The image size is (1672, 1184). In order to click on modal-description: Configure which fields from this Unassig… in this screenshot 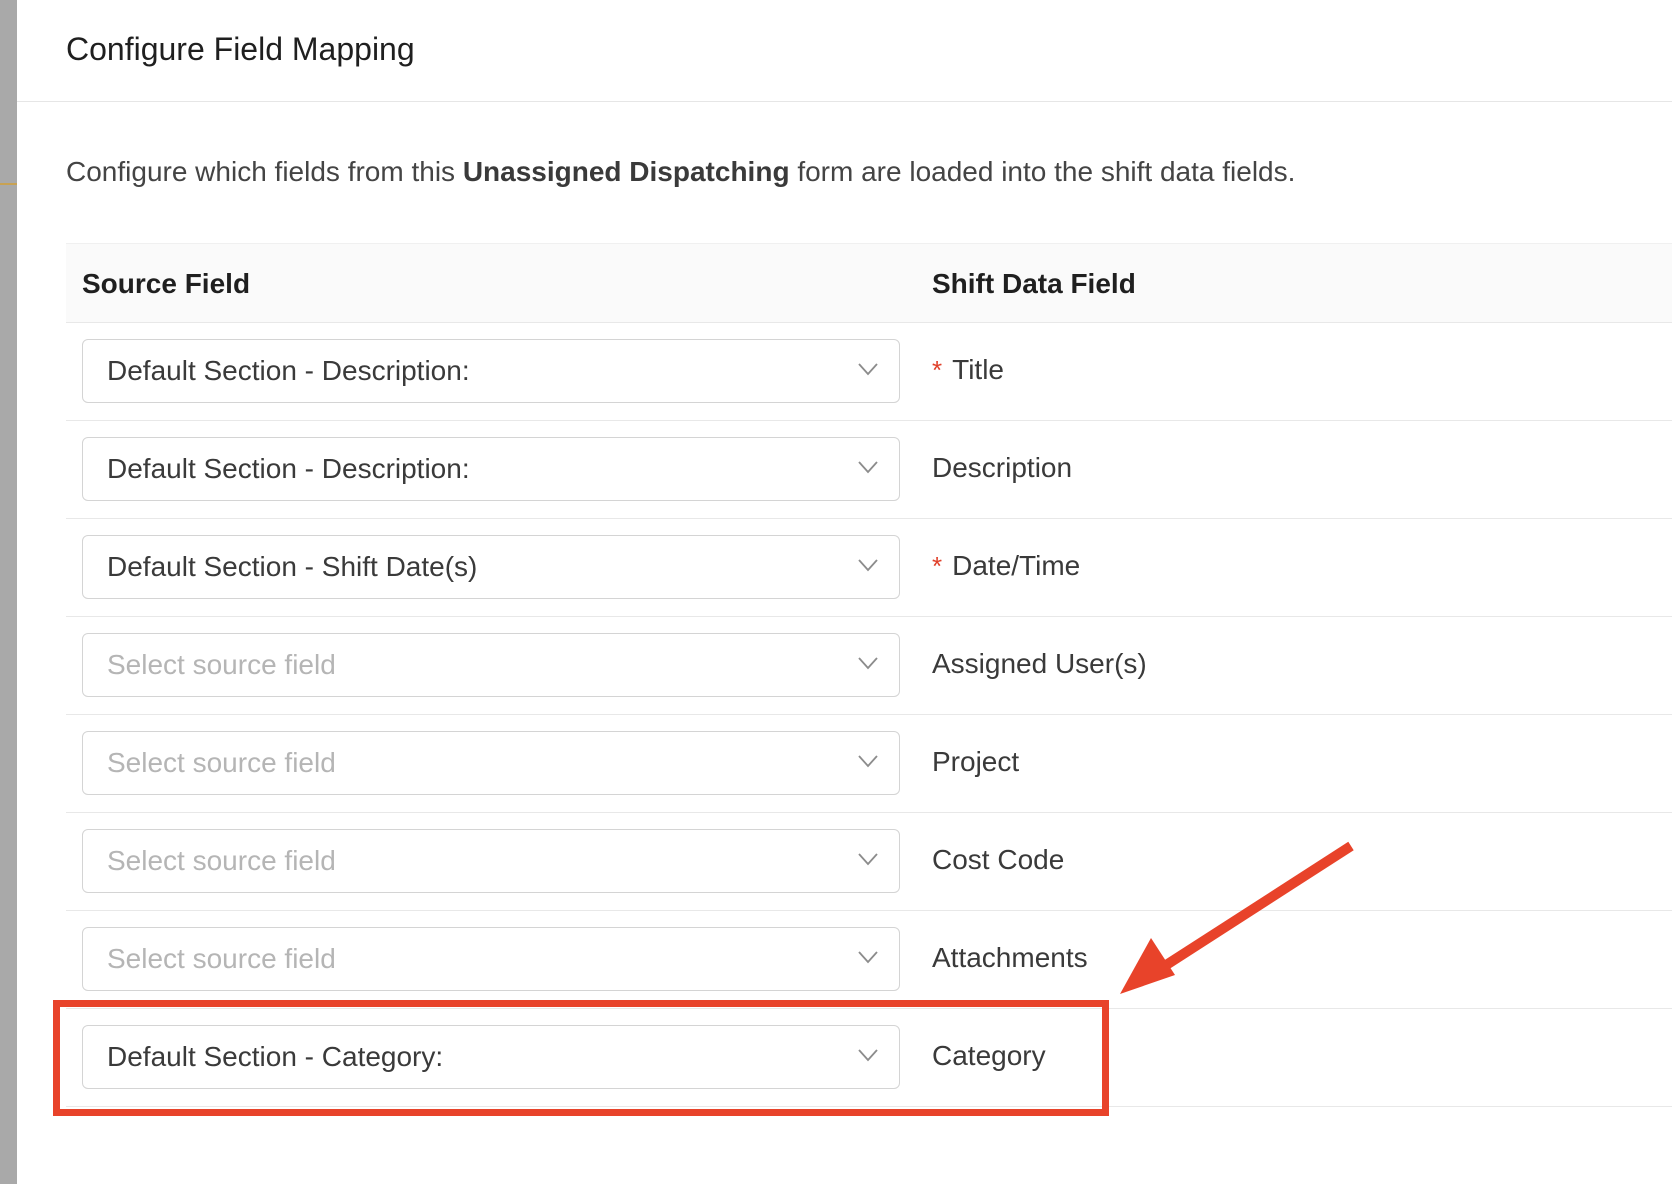, I will do `click(680, 172)`.